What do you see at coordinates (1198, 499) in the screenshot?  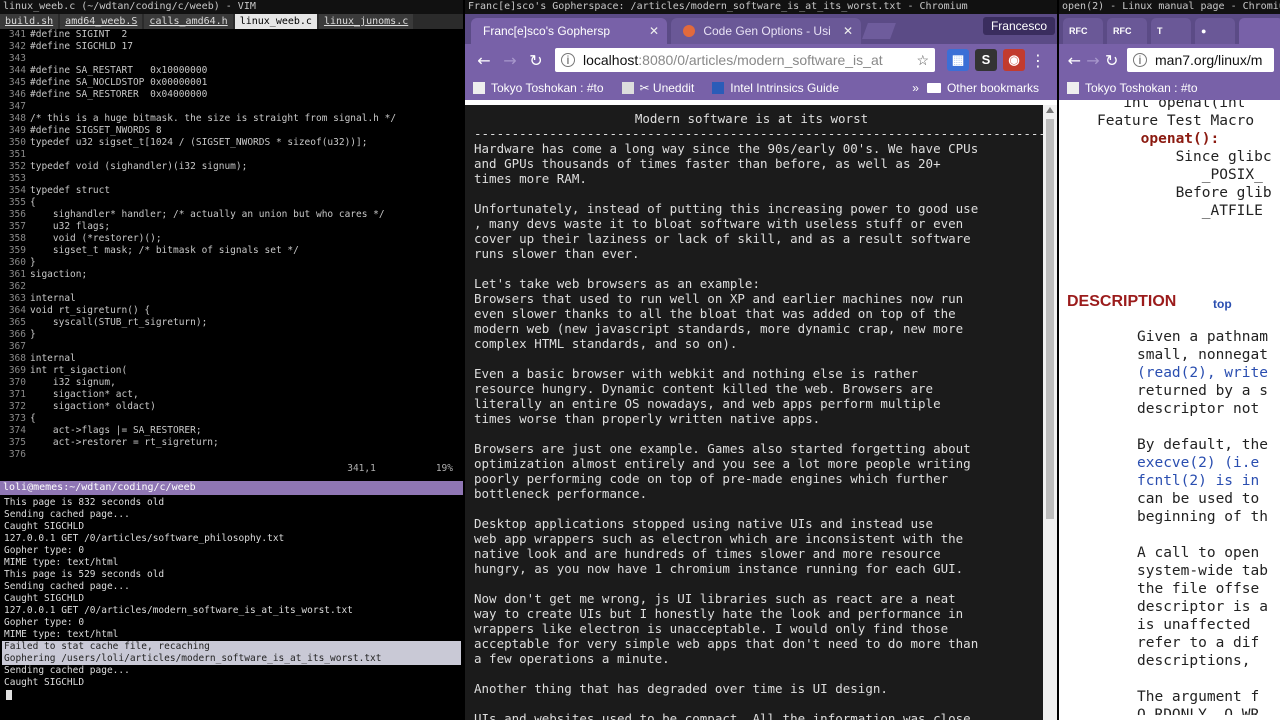 I see `man-line: can be used to` at bounding box center [1198, 499].